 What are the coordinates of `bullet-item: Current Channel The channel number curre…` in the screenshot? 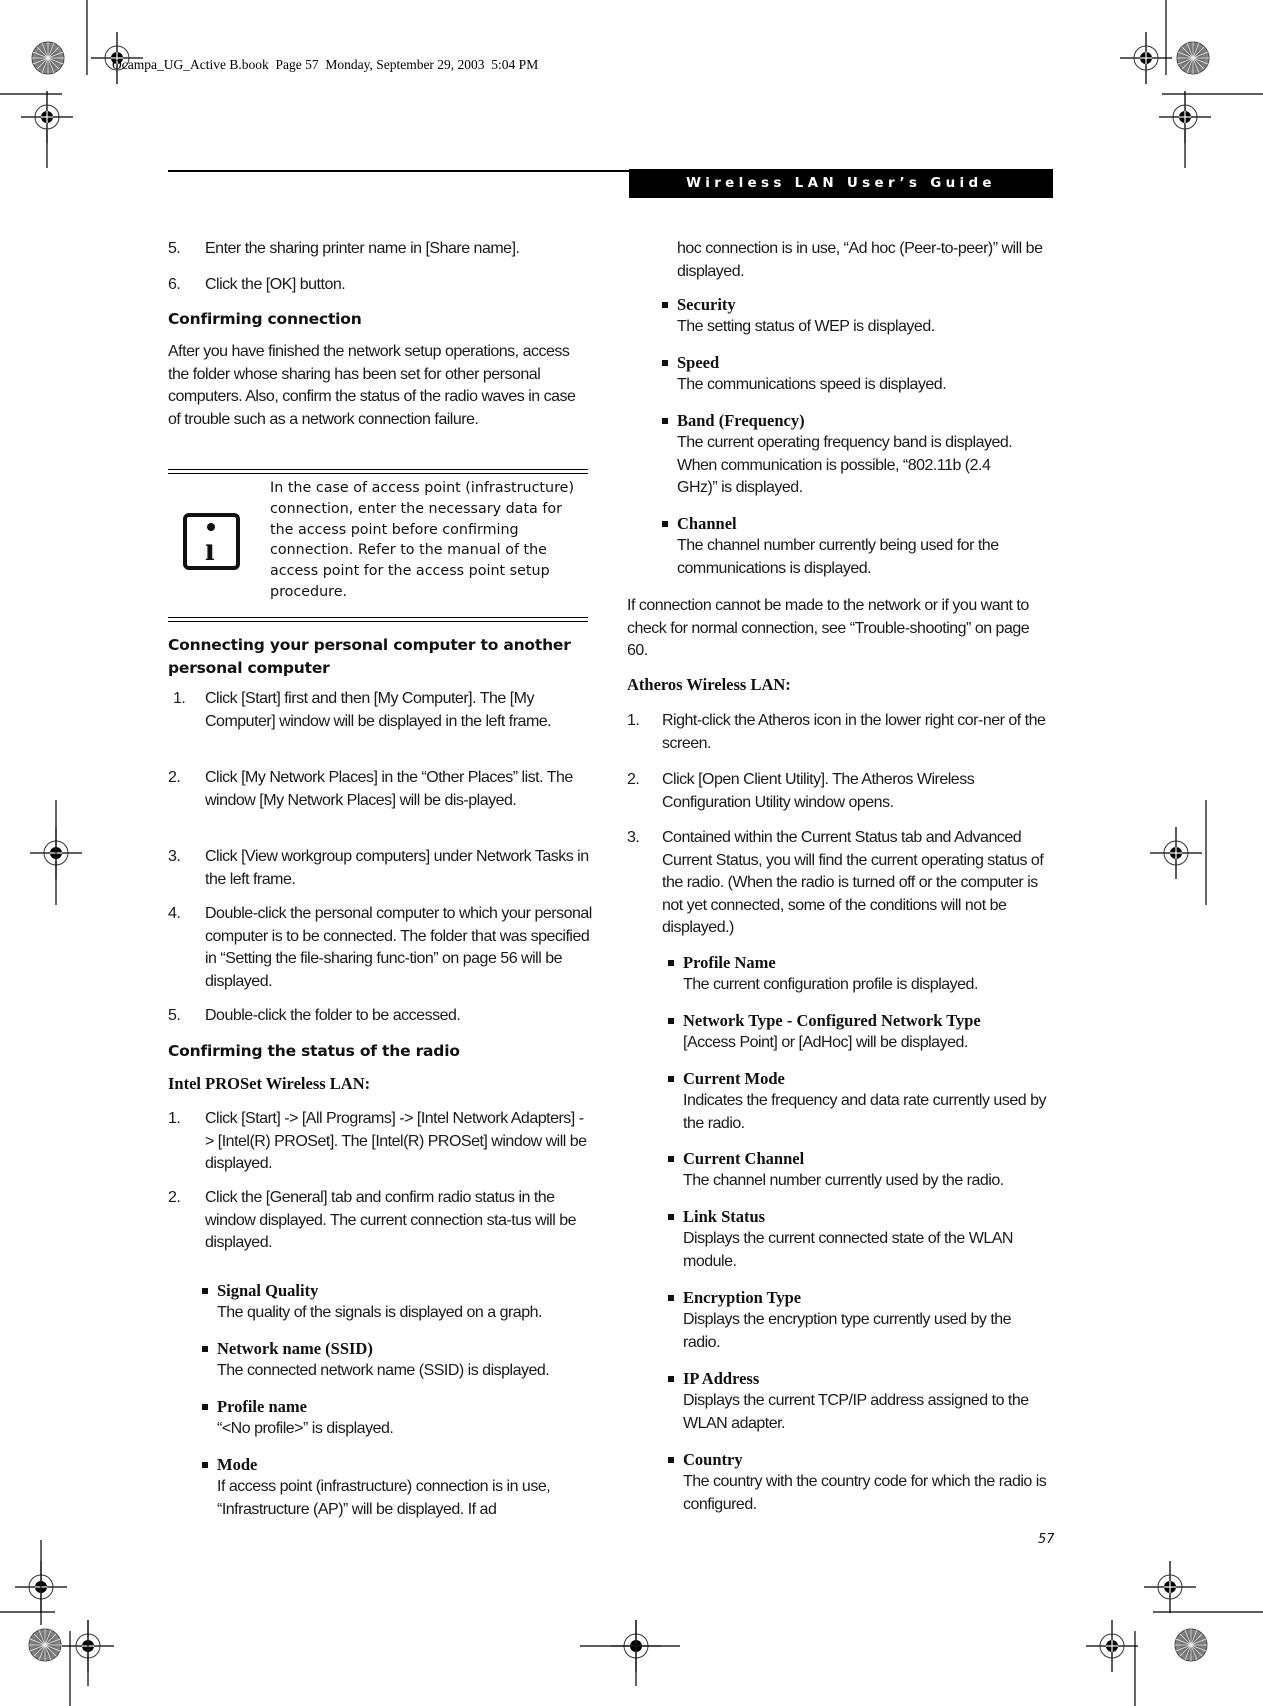 It's located at (866, 1170).